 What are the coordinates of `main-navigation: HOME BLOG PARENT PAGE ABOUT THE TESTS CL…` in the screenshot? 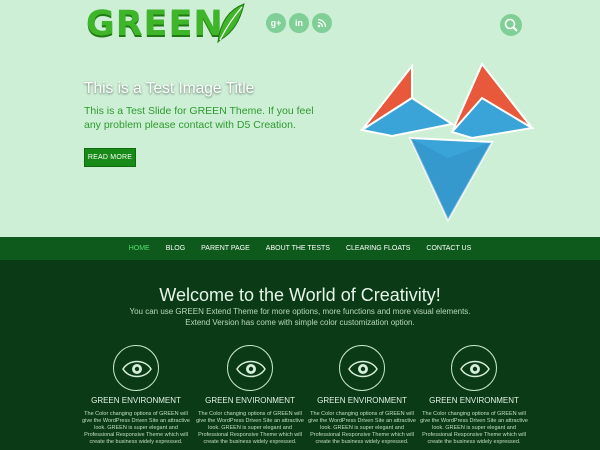 It's located at (300, 249).